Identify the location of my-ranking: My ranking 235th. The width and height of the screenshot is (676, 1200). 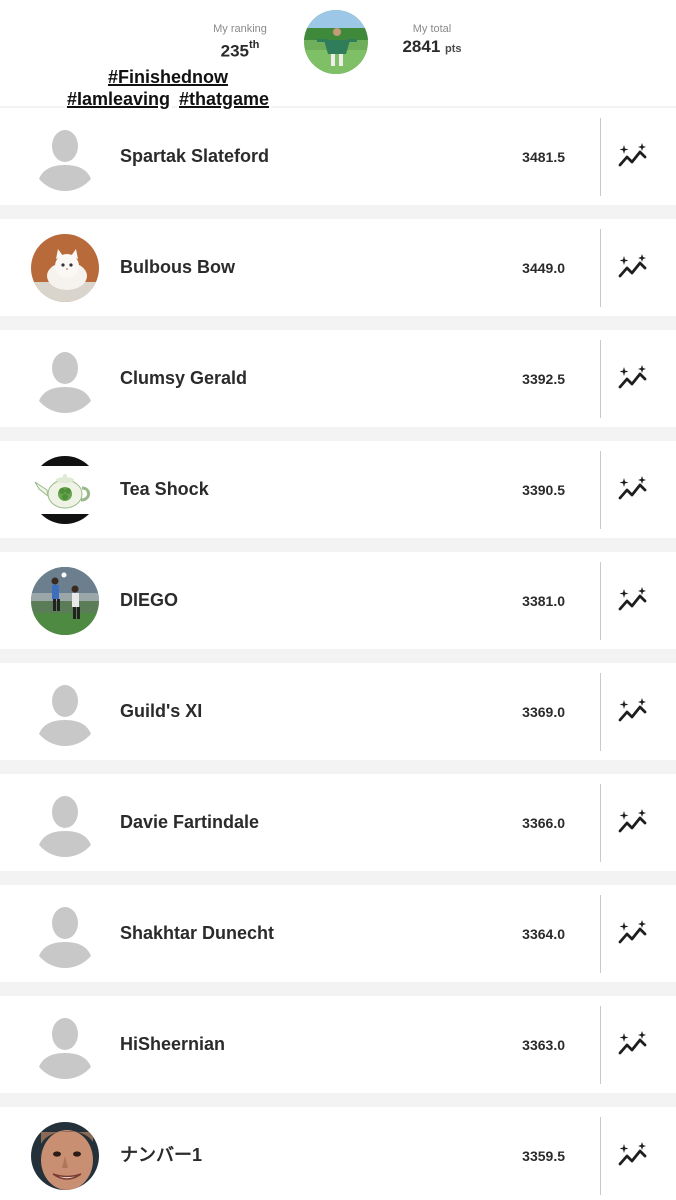
(240, 42).